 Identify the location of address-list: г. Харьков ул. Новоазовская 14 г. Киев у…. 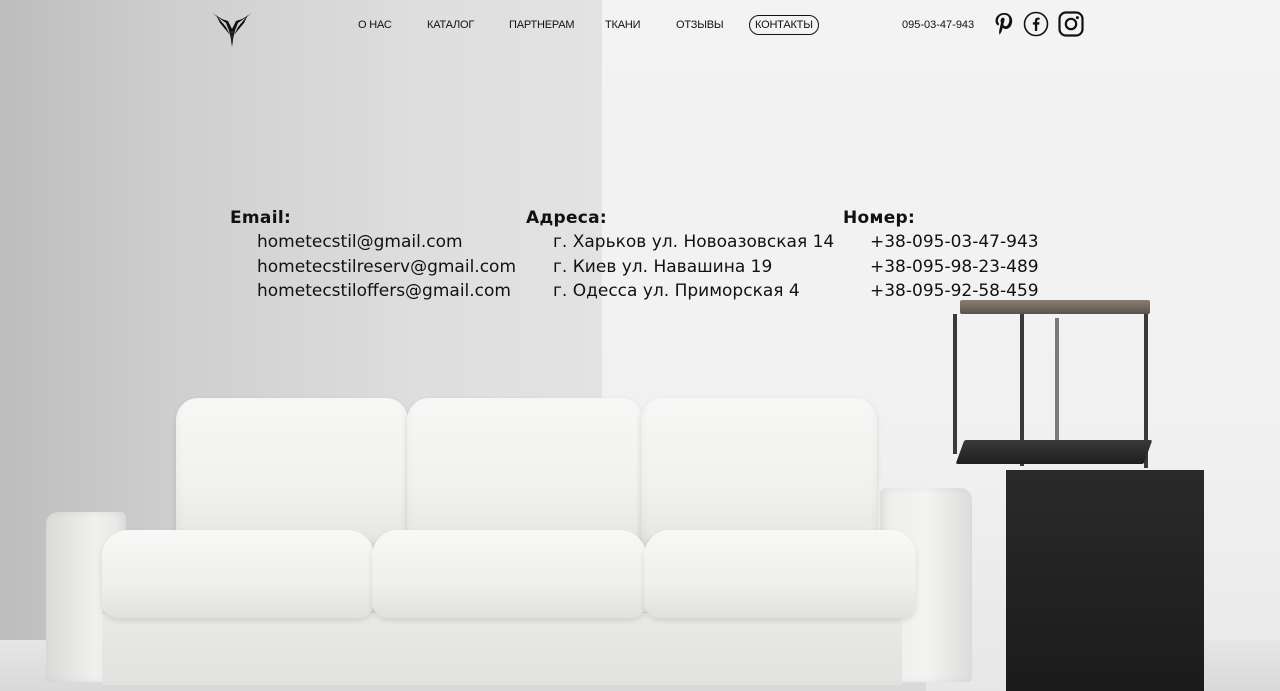
(680, 267).